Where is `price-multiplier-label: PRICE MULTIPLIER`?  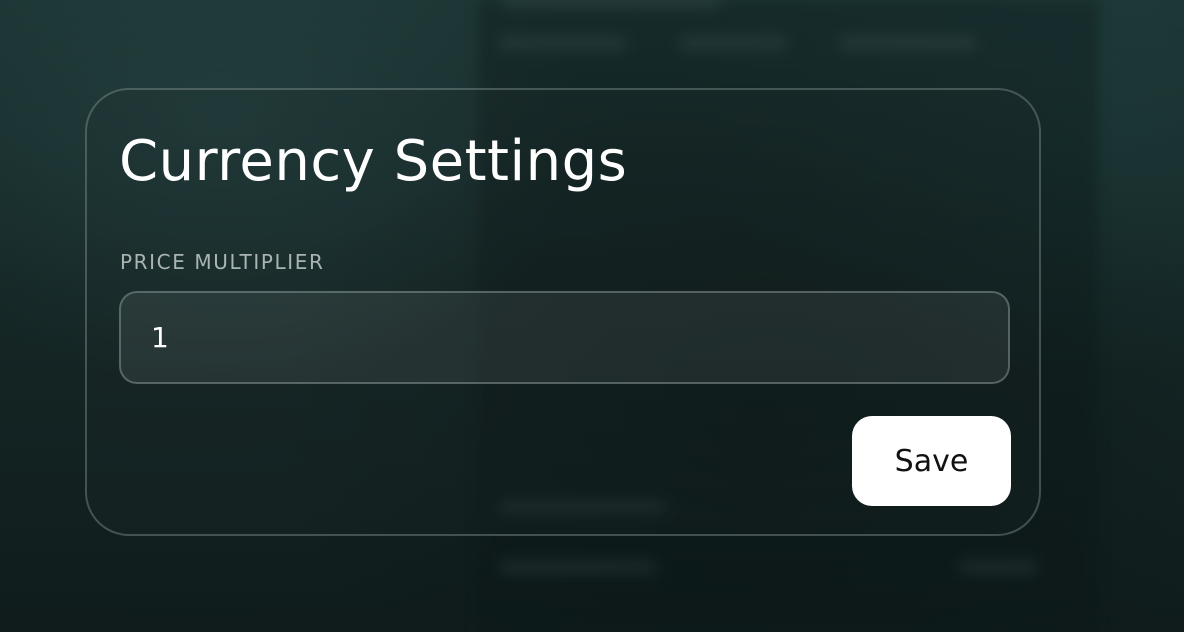 price-multiplier-label: PRICE MULTIPLIER is located at coordinates (222, 262).